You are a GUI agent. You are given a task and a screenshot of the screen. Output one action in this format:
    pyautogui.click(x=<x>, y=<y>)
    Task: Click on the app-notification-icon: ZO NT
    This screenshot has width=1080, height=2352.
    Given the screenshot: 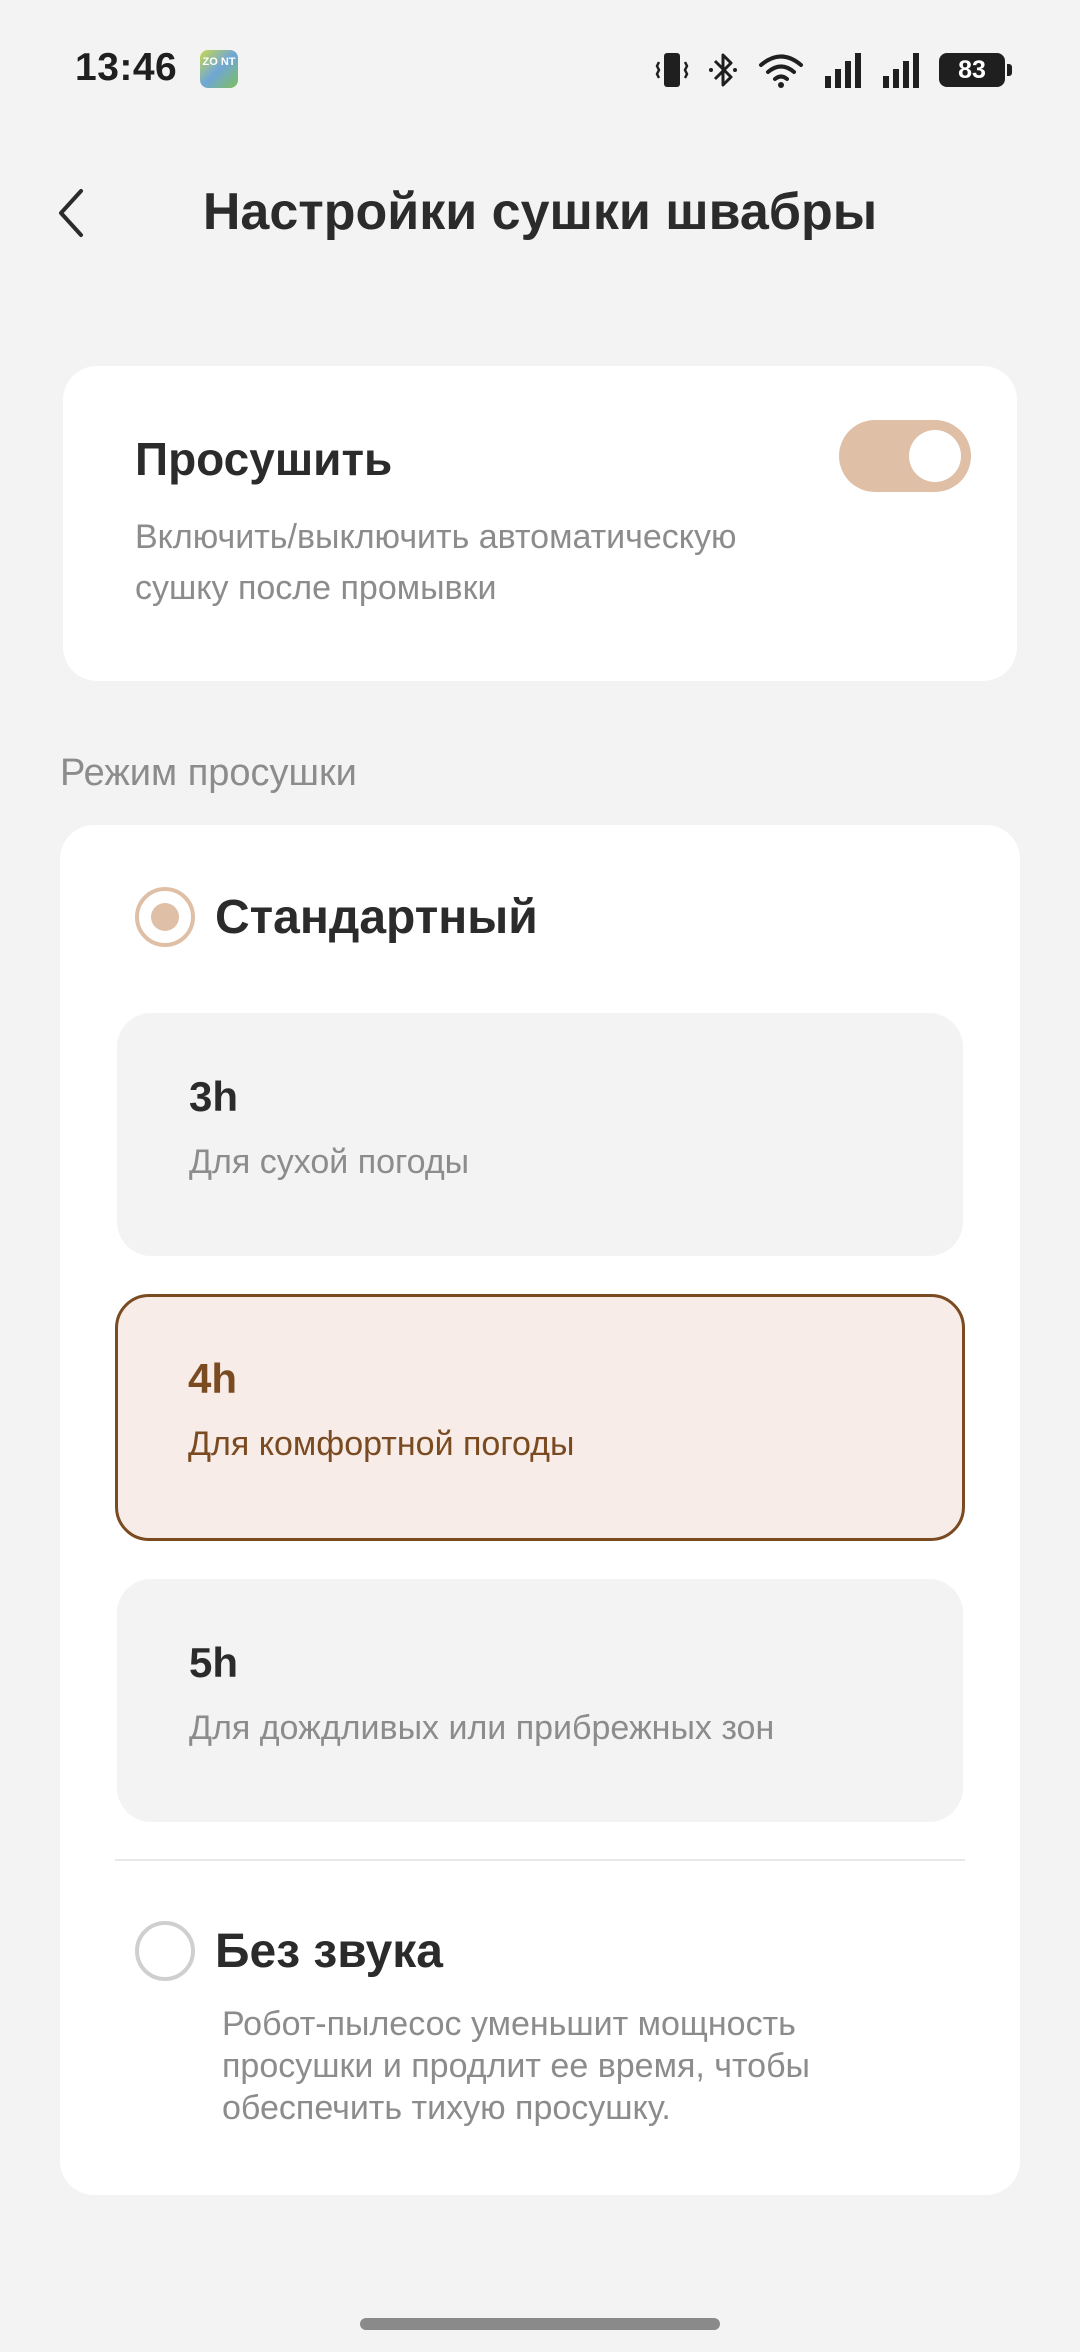 What is the action you would take?
    pyautogui.click(x=219, y=69)
    